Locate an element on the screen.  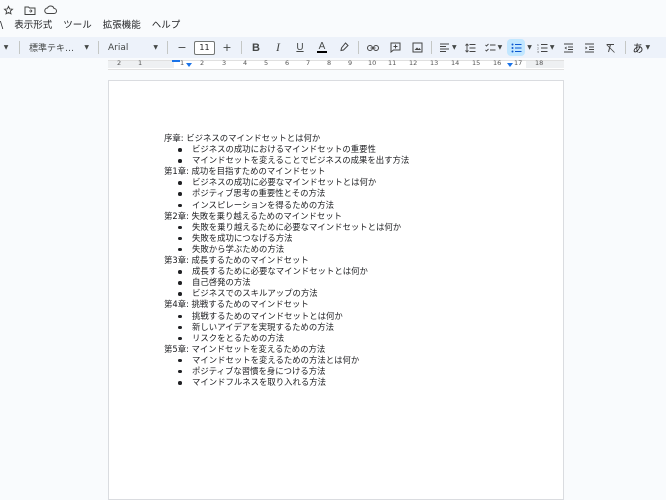
chapter-heading: 第3章: 成長するためのマインドセット is located at coordinates (286, 260).